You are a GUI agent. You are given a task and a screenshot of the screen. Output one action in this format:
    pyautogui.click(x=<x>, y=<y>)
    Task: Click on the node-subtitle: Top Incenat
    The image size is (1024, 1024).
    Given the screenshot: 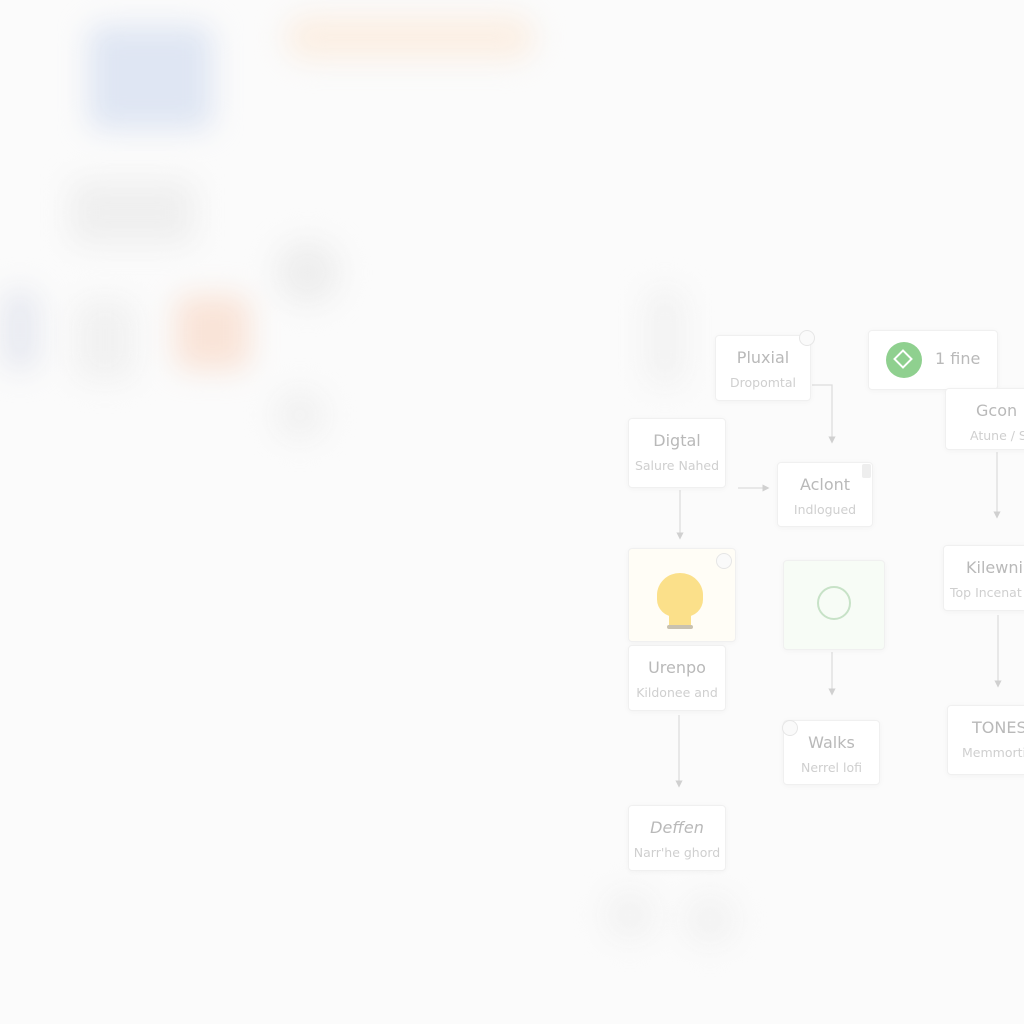 What is the action you would take?
    pyautogui.click(x=986, y=592)
    